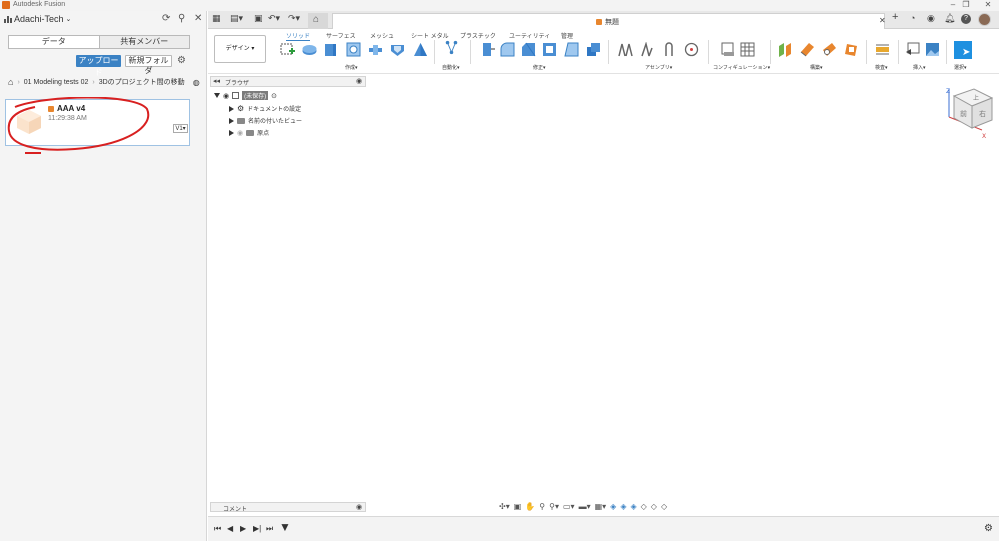 This screenshot has height=541, width=999. I want to click on chamfer-icon, so click(528, 49).